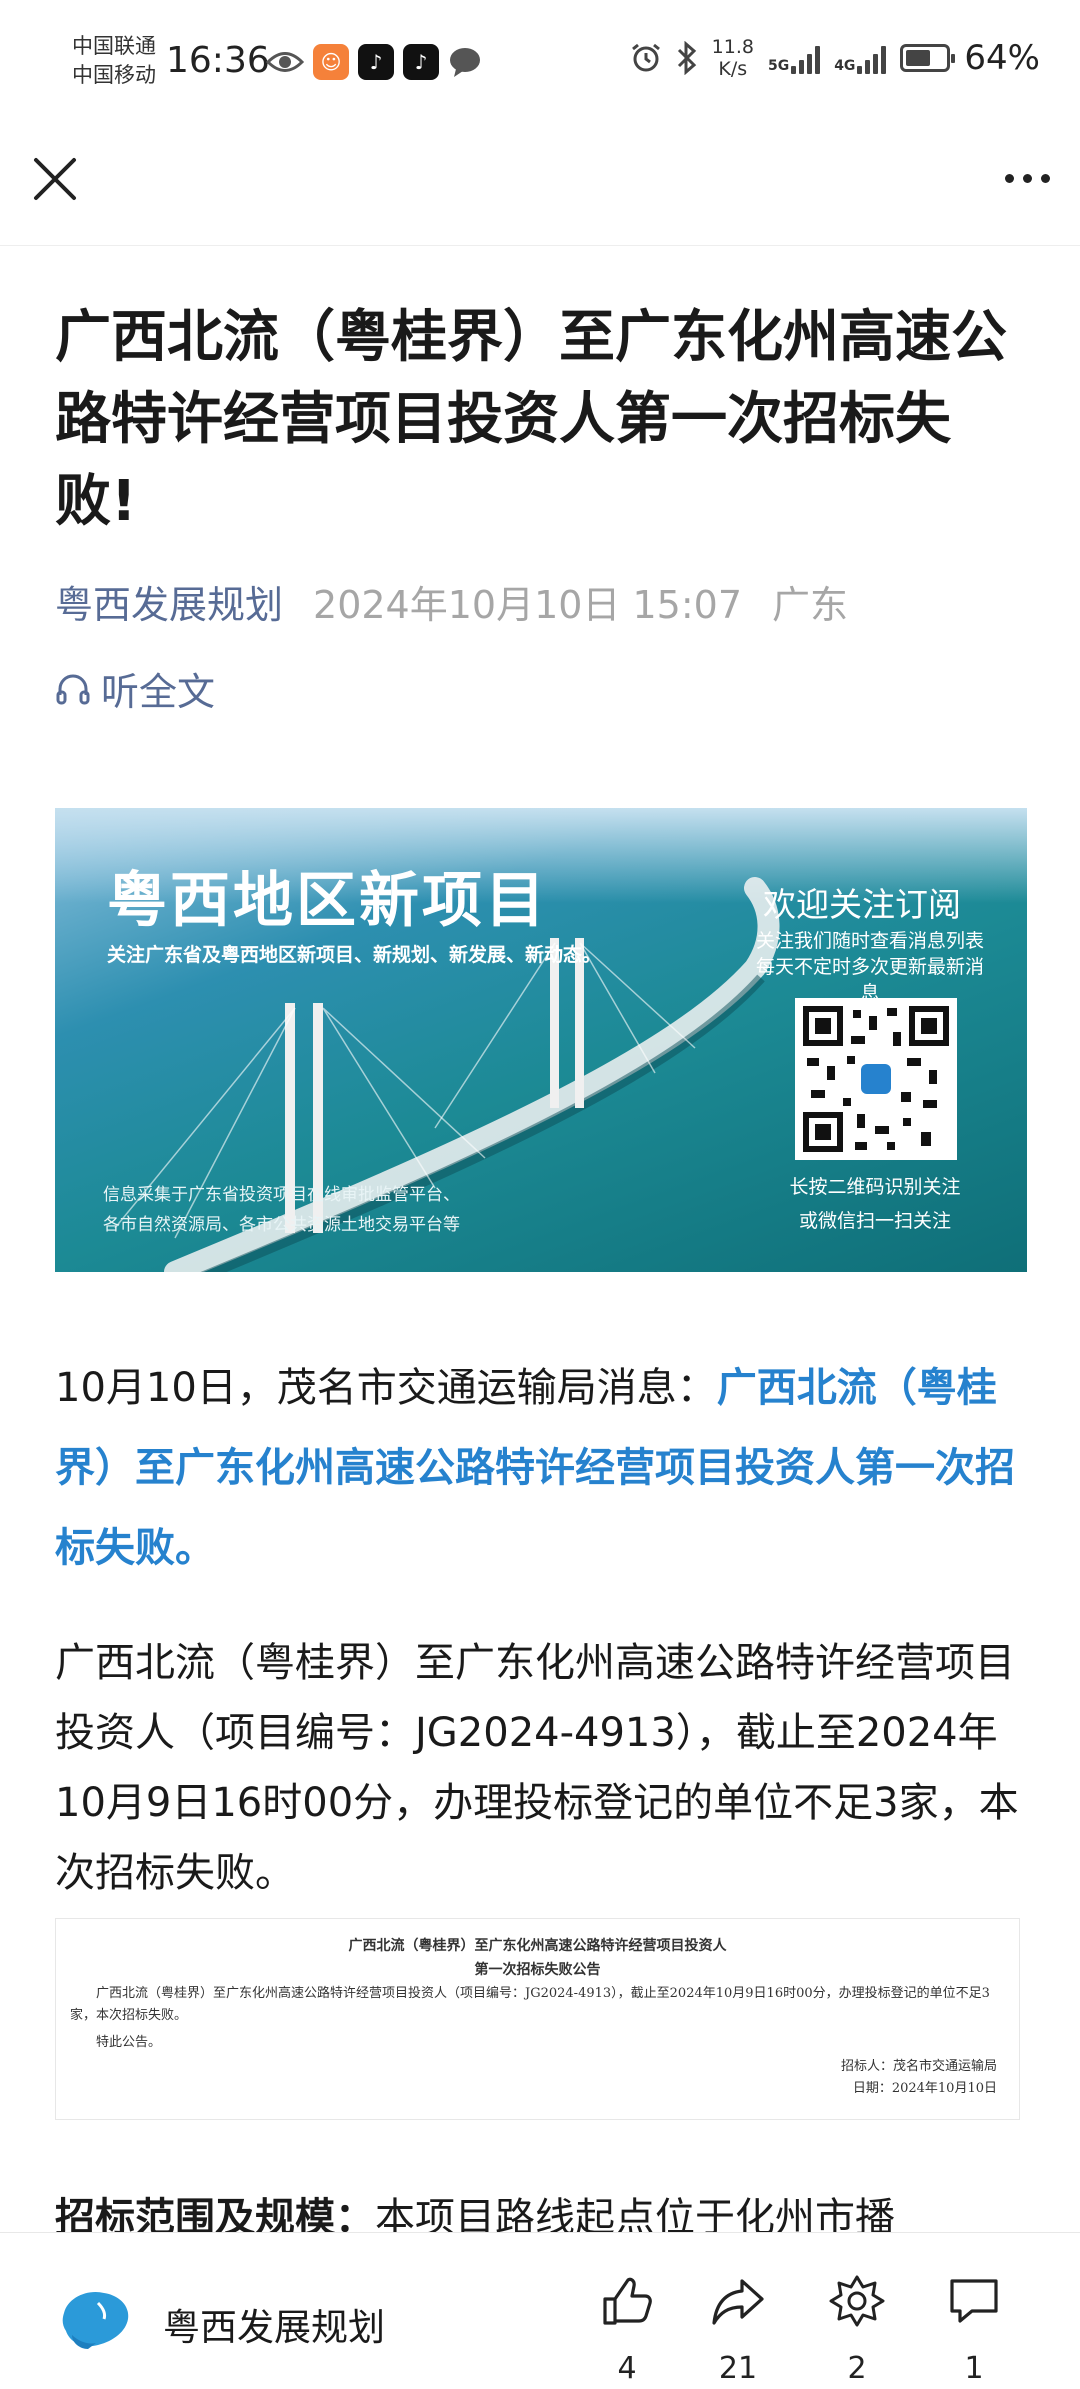 This screenshot has height=2389, width=1080. What do you see at coordinates (645, 57) in the screenshot?
I see `alarm-icon` at bounding box center [645, 57].